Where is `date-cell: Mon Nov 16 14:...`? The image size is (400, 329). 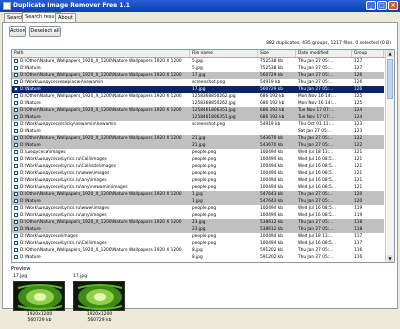
date-cell: Mon Nov 16 14:... is located at coordinates (317, 96).